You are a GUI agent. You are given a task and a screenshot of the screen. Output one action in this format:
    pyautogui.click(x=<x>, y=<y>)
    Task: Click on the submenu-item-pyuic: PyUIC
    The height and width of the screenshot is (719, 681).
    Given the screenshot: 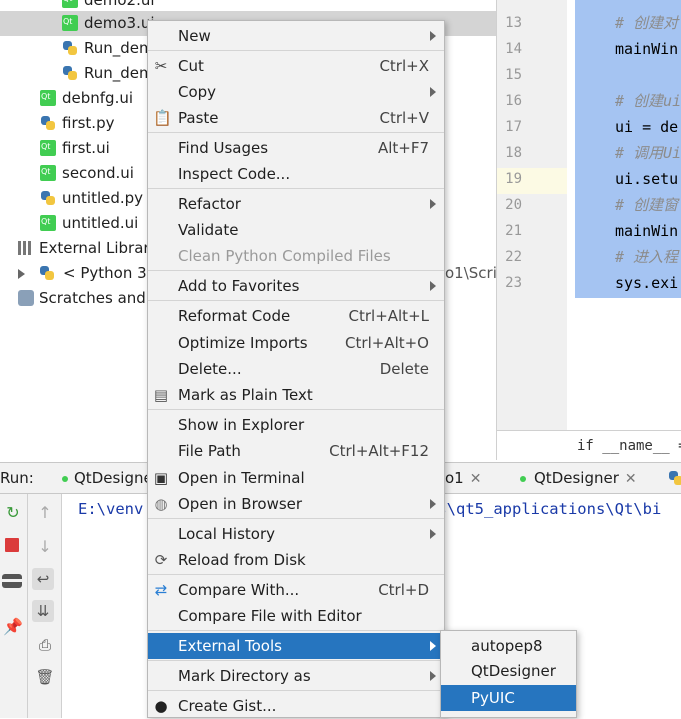 What is the action you would take?
    pyautogui.click(x=508, y=698)
    